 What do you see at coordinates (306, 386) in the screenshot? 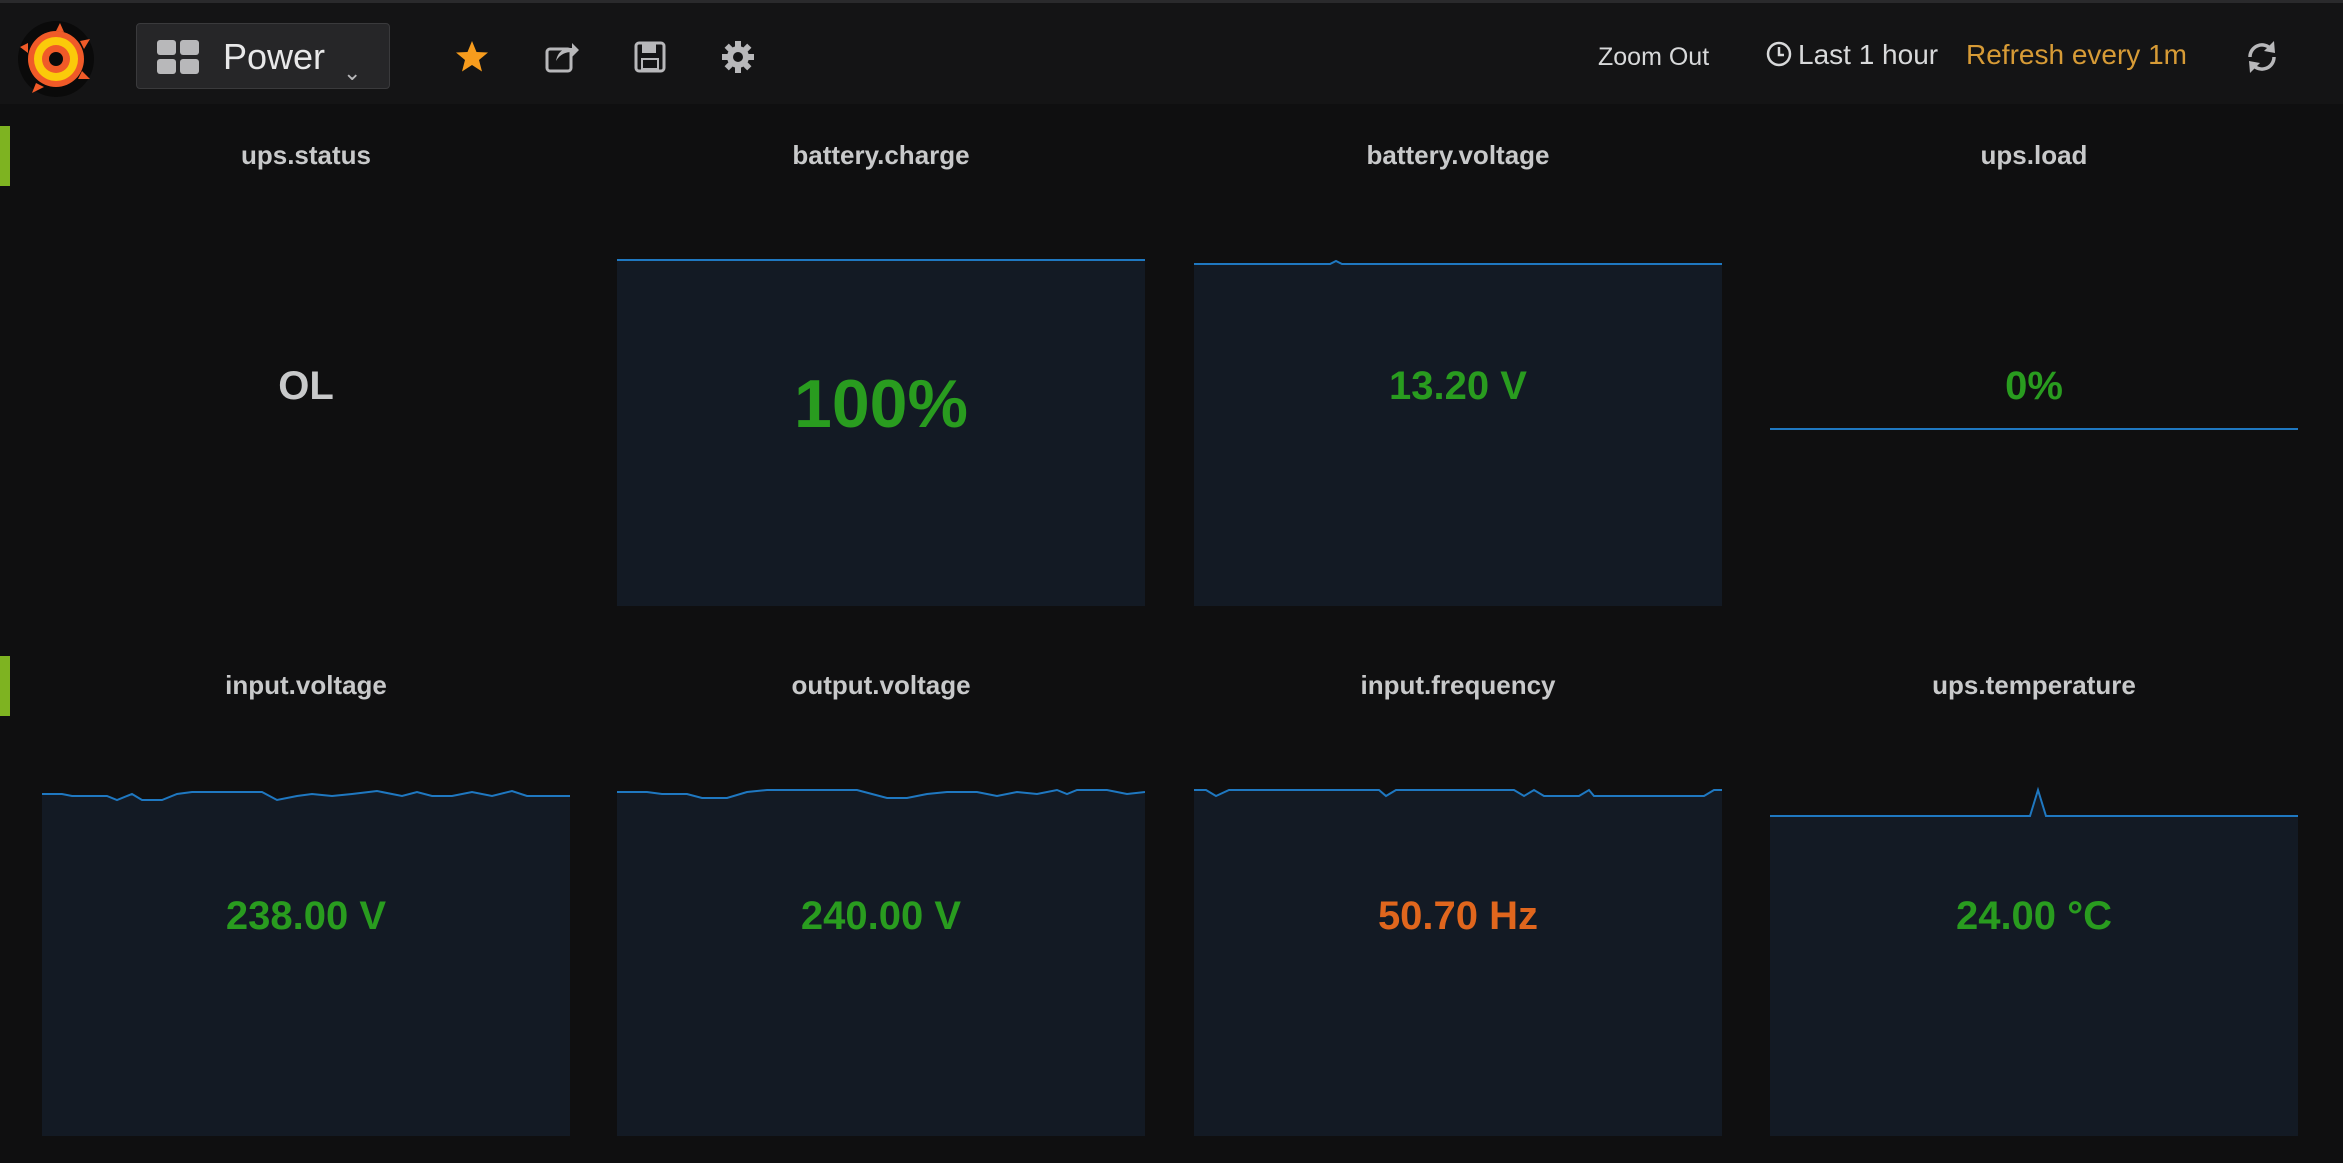
I see `panel-value: OL` at bounding box center [306, 386].